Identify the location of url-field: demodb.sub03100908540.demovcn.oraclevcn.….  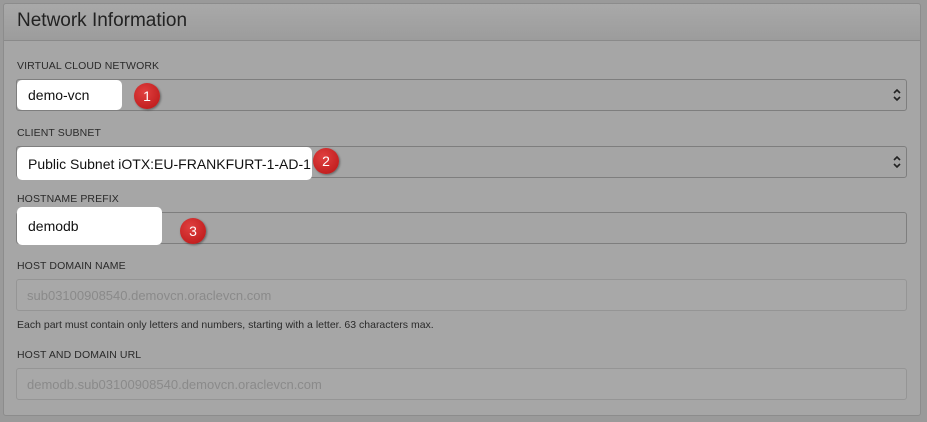
(461, 384).